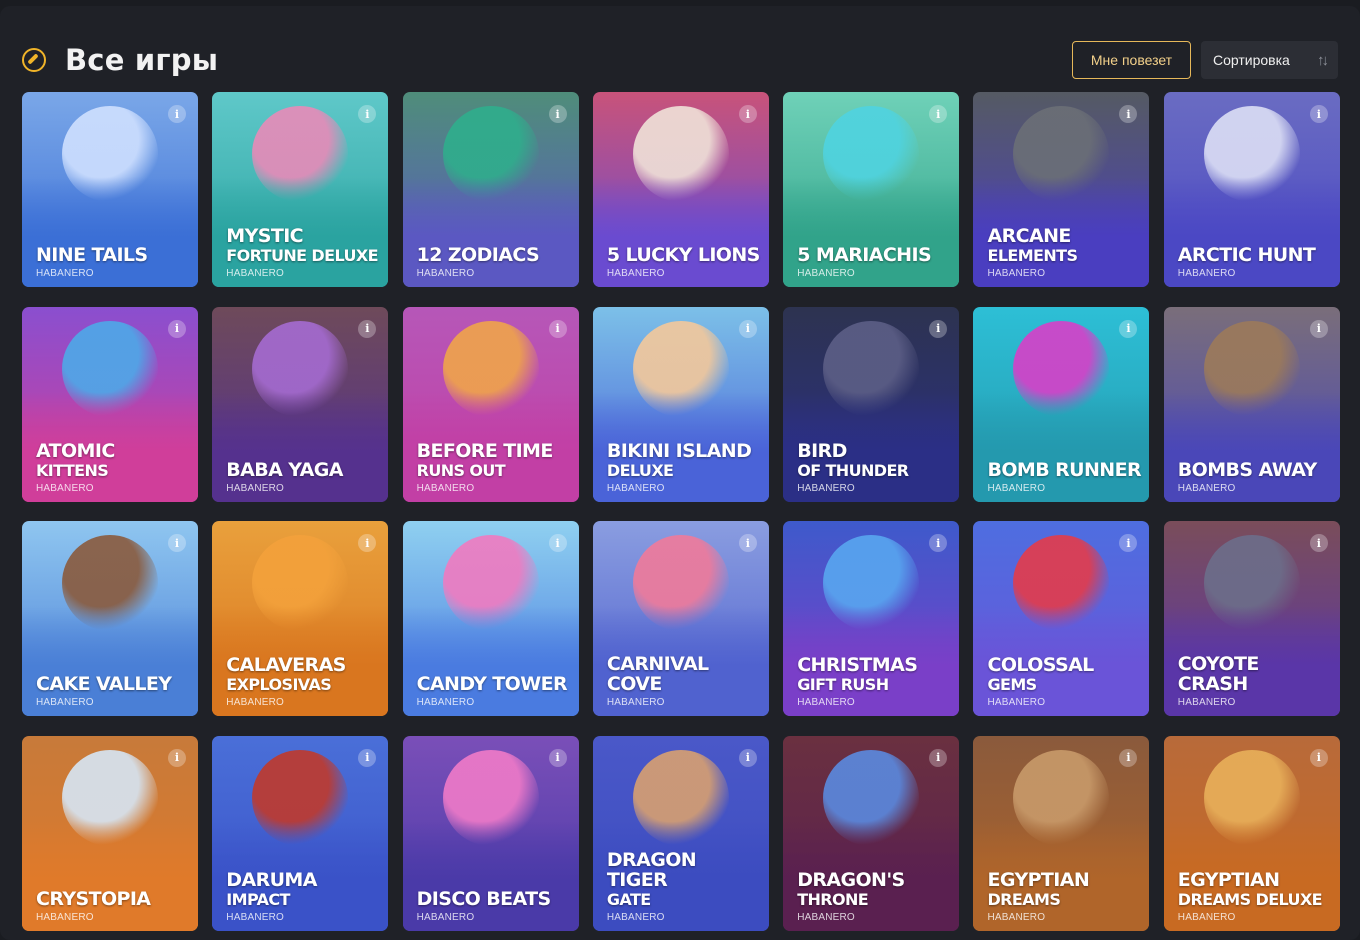 The height and width of the screenshot is (940, 1360). What do you see at coordinates (679, 450) in the screenshot?
I see `game-title-line1: BIKINI ISLAND` at bounding box center [679, 450].